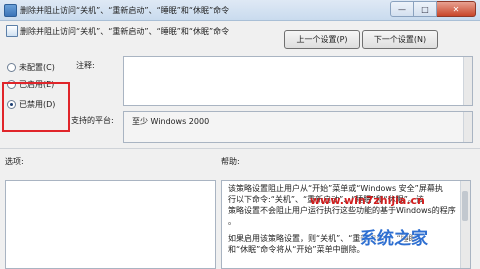 The height and width of the screenshot is (269, 480). What do you see at coordinates (12, 31) in the screenshot?
I see `policy-setting-icon` at bounding box center [12, 31].